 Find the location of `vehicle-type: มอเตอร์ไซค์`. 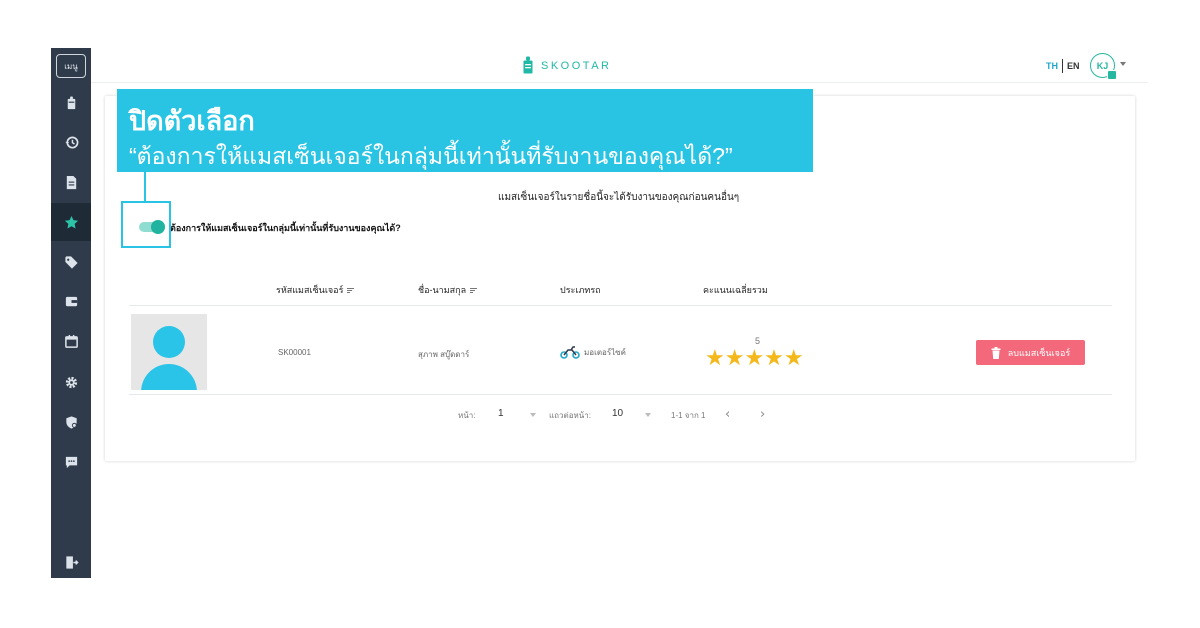

vehicle-type: มอเตอร์ไซค์ is located at coordinates (593, 352).